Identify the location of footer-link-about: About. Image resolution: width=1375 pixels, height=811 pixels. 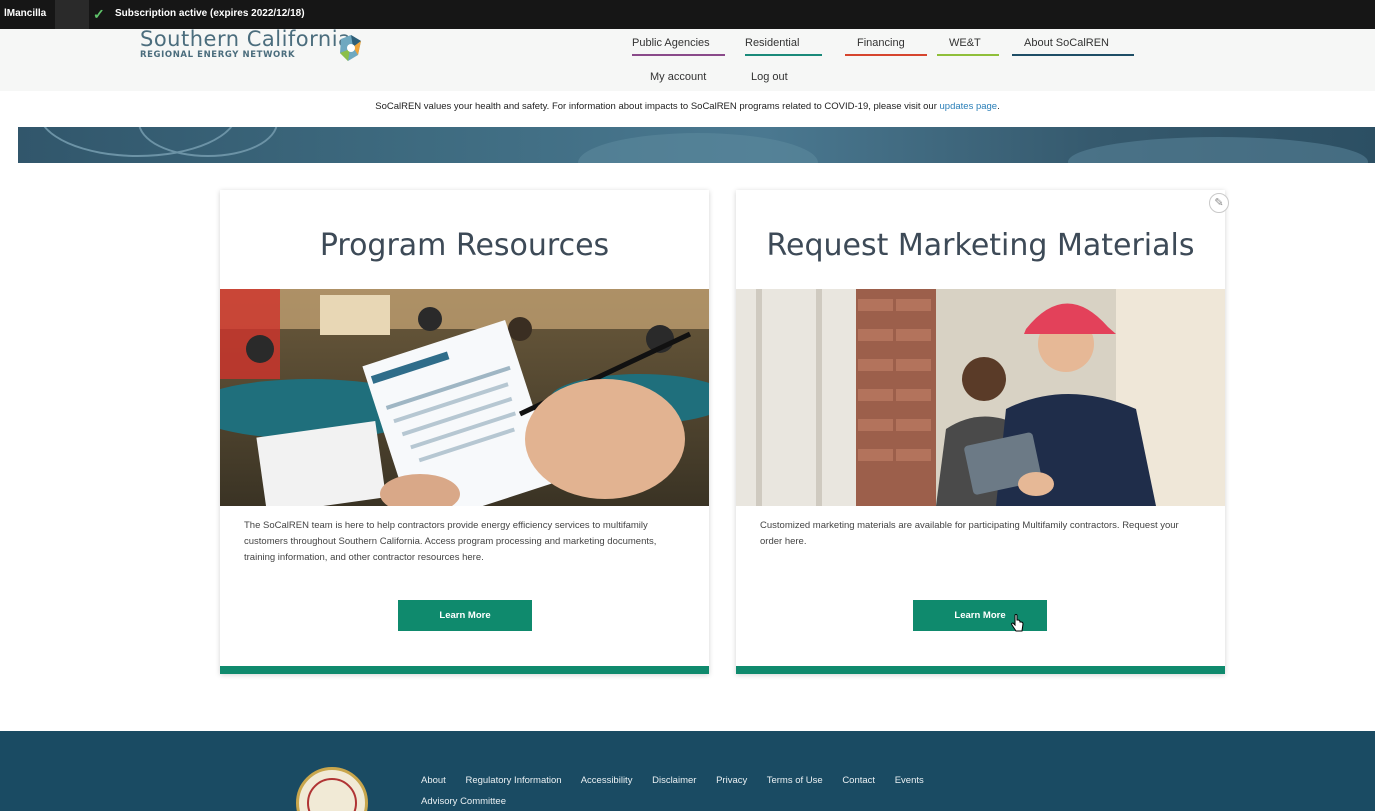
(433, 780).